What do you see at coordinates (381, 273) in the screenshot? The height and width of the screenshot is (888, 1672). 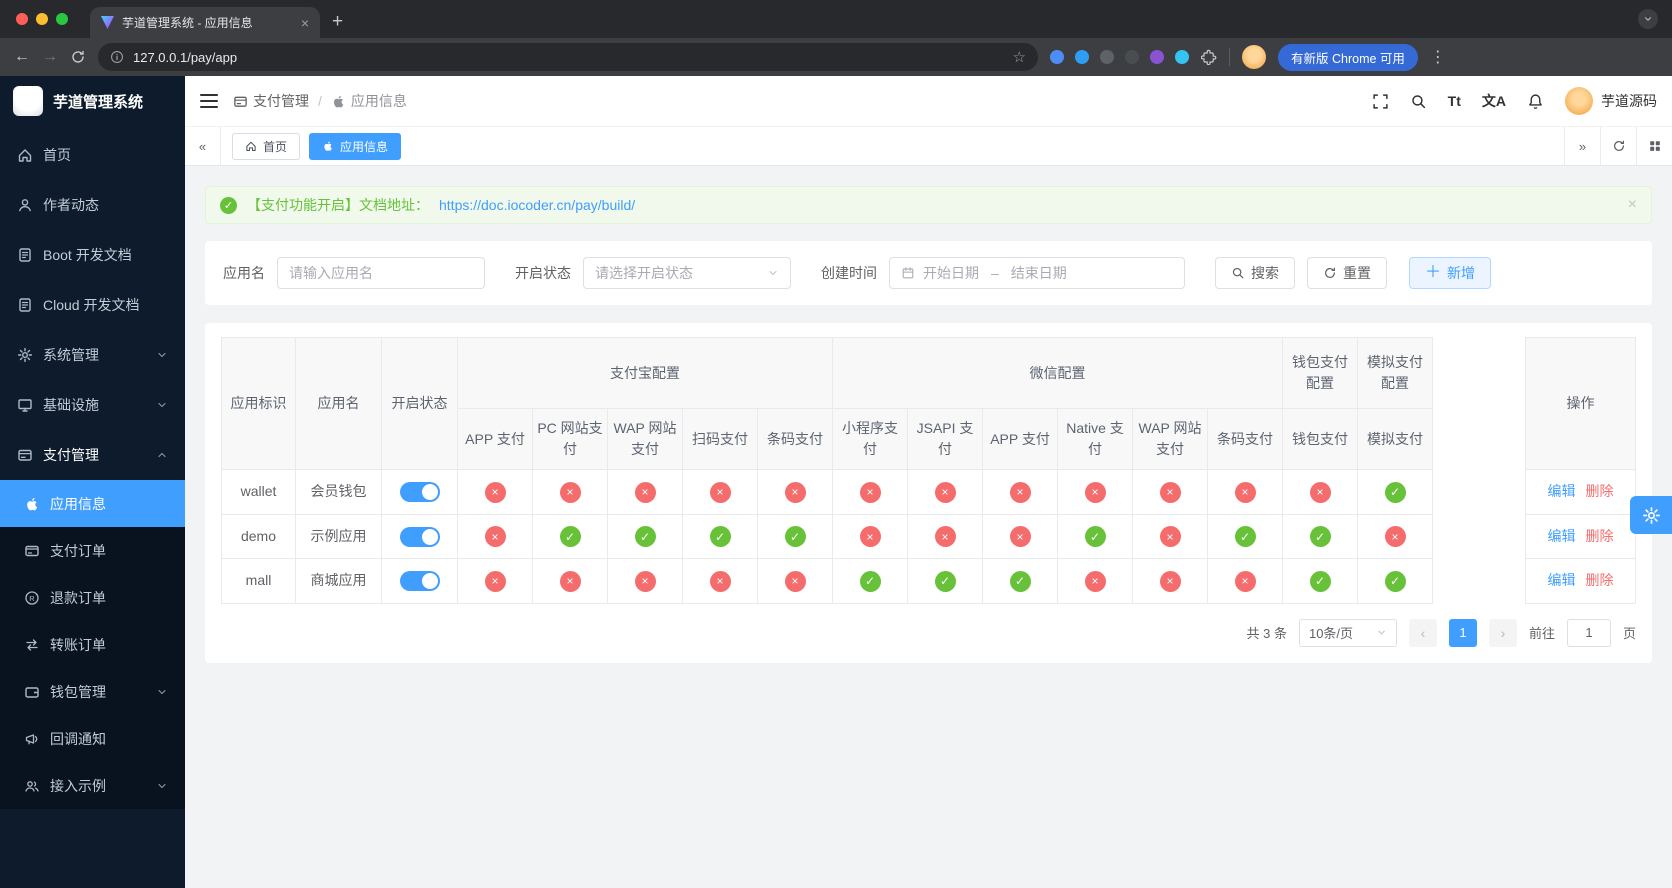 I see `app-name-input` at bounding box center [381, 273].